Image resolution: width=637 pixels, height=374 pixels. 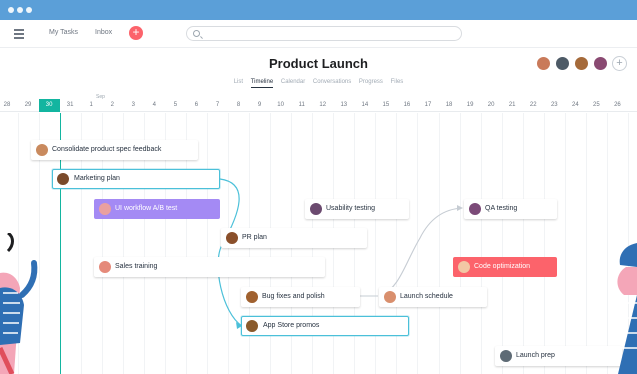 I want to click on task-name: Consolidate product spec feedback, so click(x=107, y=149).